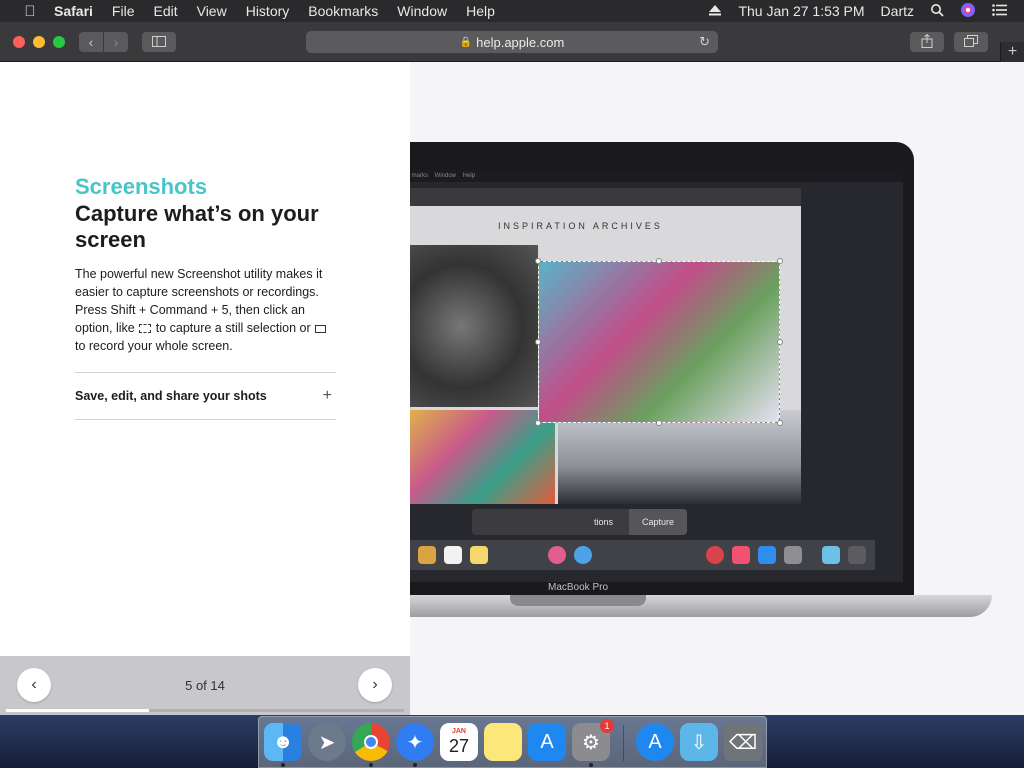 The image size is (1024, 768). Describe the element at coordinates (327, 742) in the screenshot. I see `launchpad-icon: ➤` at that location.